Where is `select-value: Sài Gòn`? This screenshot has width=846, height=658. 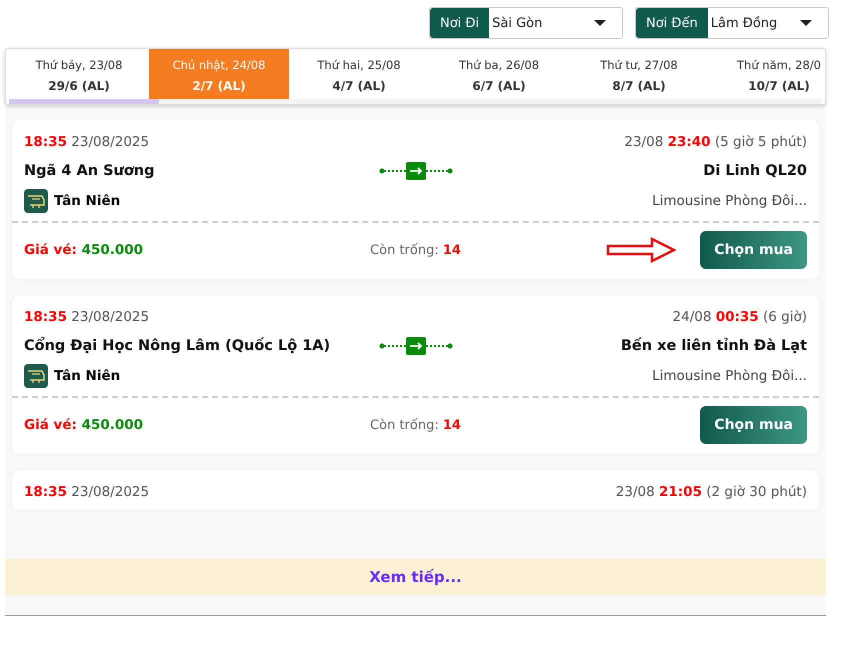
select-value: Sài Gòn is located at coordinates (517, 23).